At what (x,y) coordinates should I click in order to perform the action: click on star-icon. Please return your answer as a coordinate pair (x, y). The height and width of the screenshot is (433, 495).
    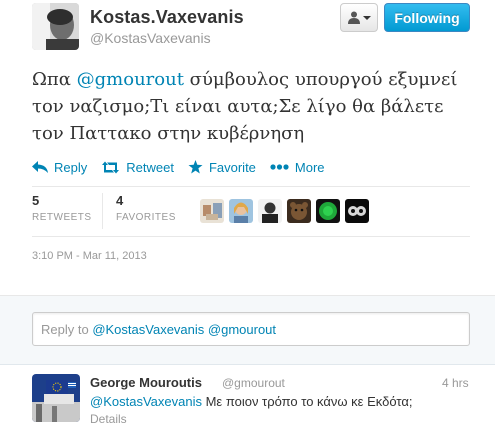
    Looking at the image, I should click on (195, 167).